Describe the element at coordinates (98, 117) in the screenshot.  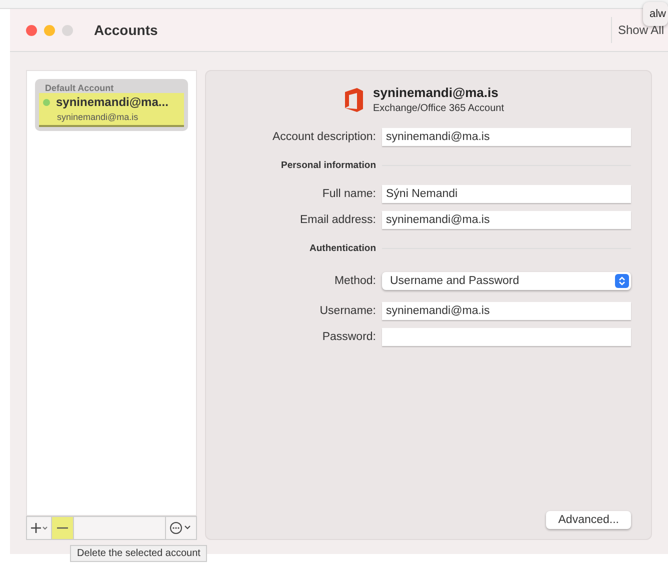
I see `account-email: syninemandi@ma.is` at that location.